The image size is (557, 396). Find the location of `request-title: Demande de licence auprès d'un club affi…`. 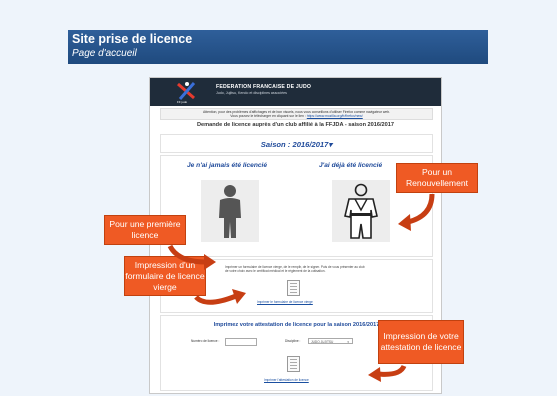

request-title: Demande de licence auprès d'un club affi… is located at coordinates (295, 125).